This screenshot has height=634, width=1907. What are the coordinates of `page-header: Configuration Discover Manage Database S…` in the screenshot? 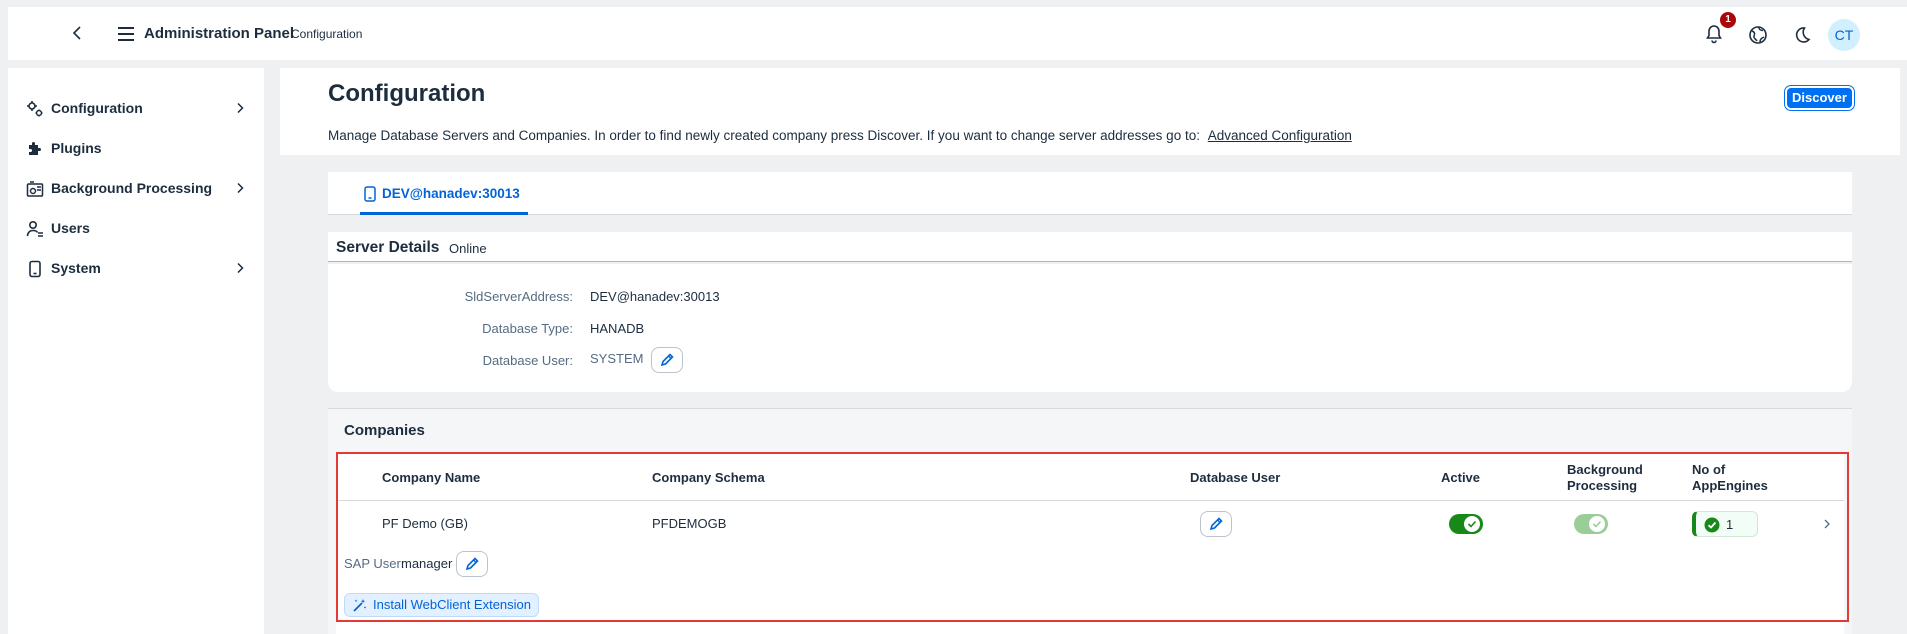 It's located at (1090, 111).